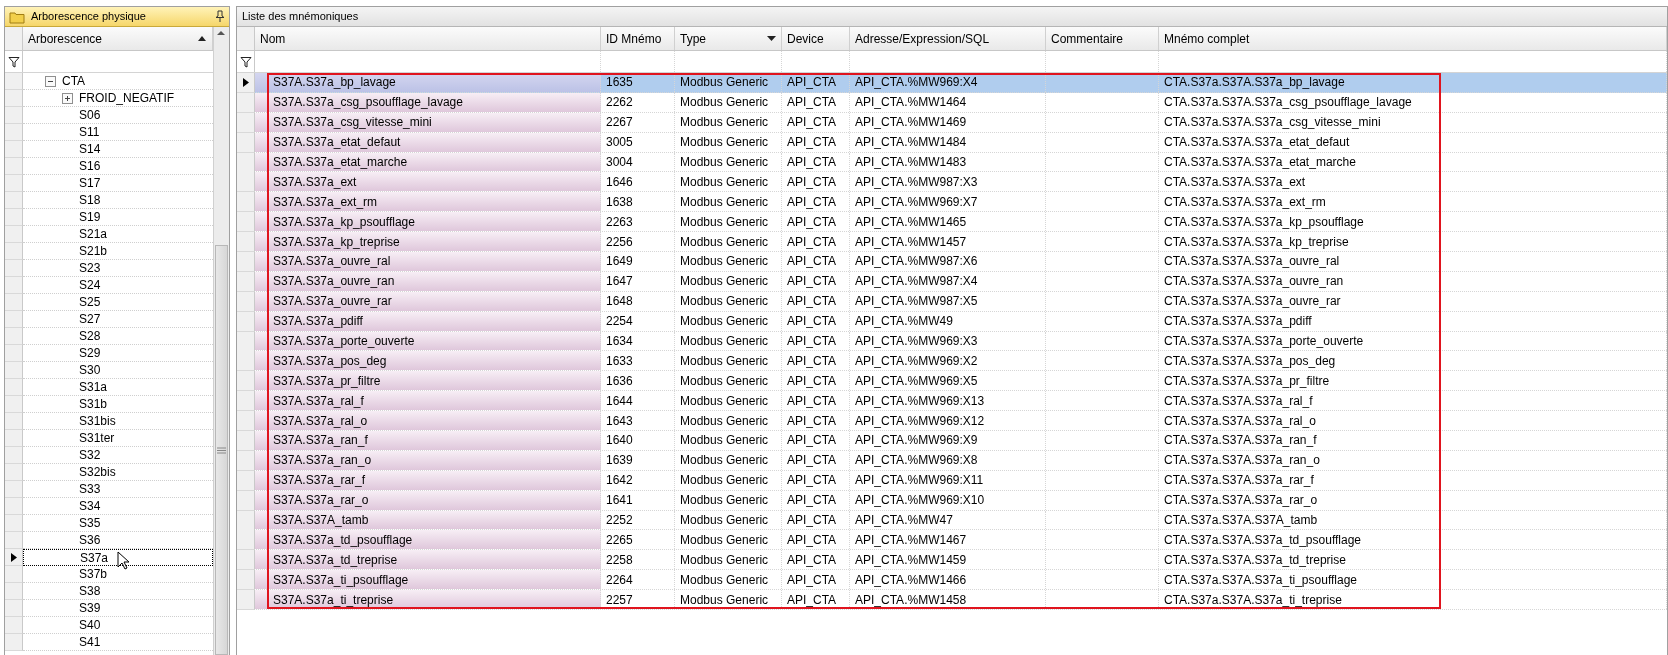 This screenshot has height=655, width=1668. What do you see at coordinates (952, 401) in the screenshot?
I see `table-row: S37A.S37a_ral_f 1644 Modbus Generic API_CTA API_CTA.%MW969:X13 CTA.S37a.S37A.S37a_ral_f` at bounding box center [952, 401].